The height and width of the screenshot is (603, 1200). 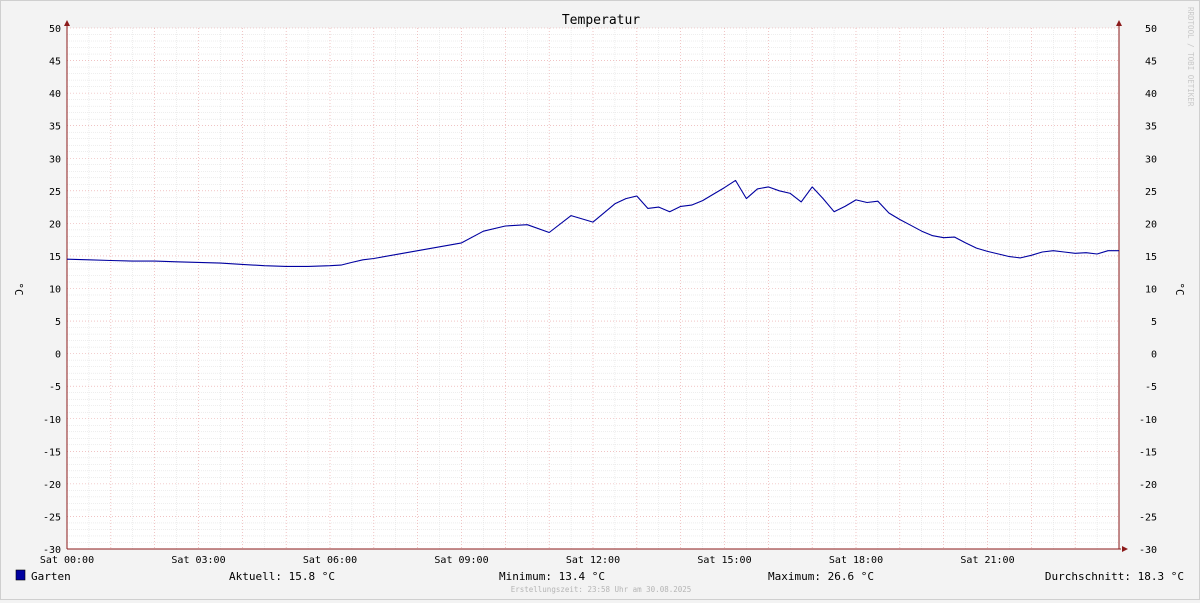 What do you see at coordinates (1154, 322) in the screenshot?
I see `y-tick-label-right: 5` at bounding box center [1154, 322].